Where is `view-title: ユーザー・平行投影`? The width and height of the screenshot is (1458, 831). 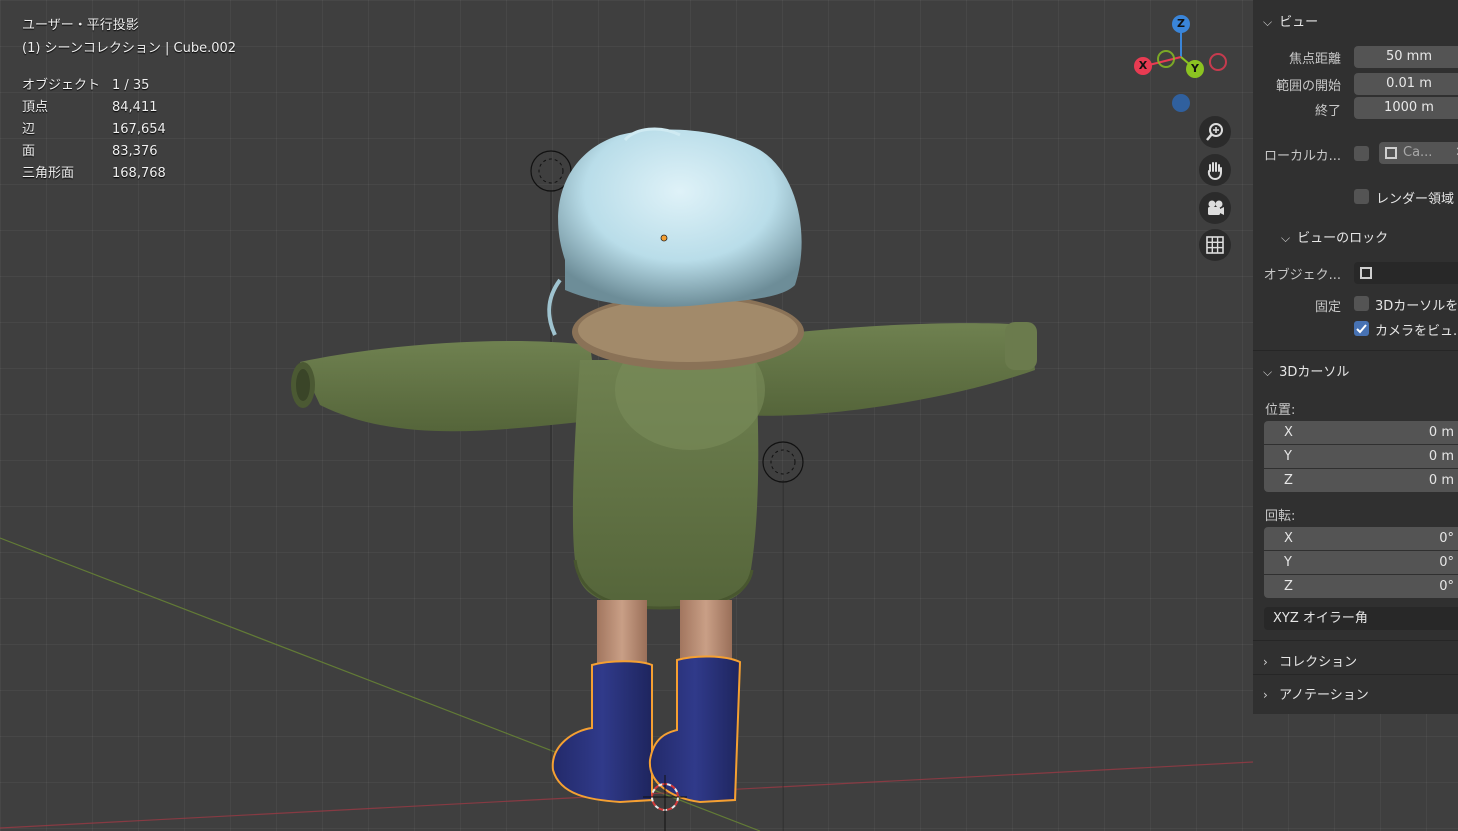
view-title: ユーザー・平行投影 is located at coordinates (80, 25).